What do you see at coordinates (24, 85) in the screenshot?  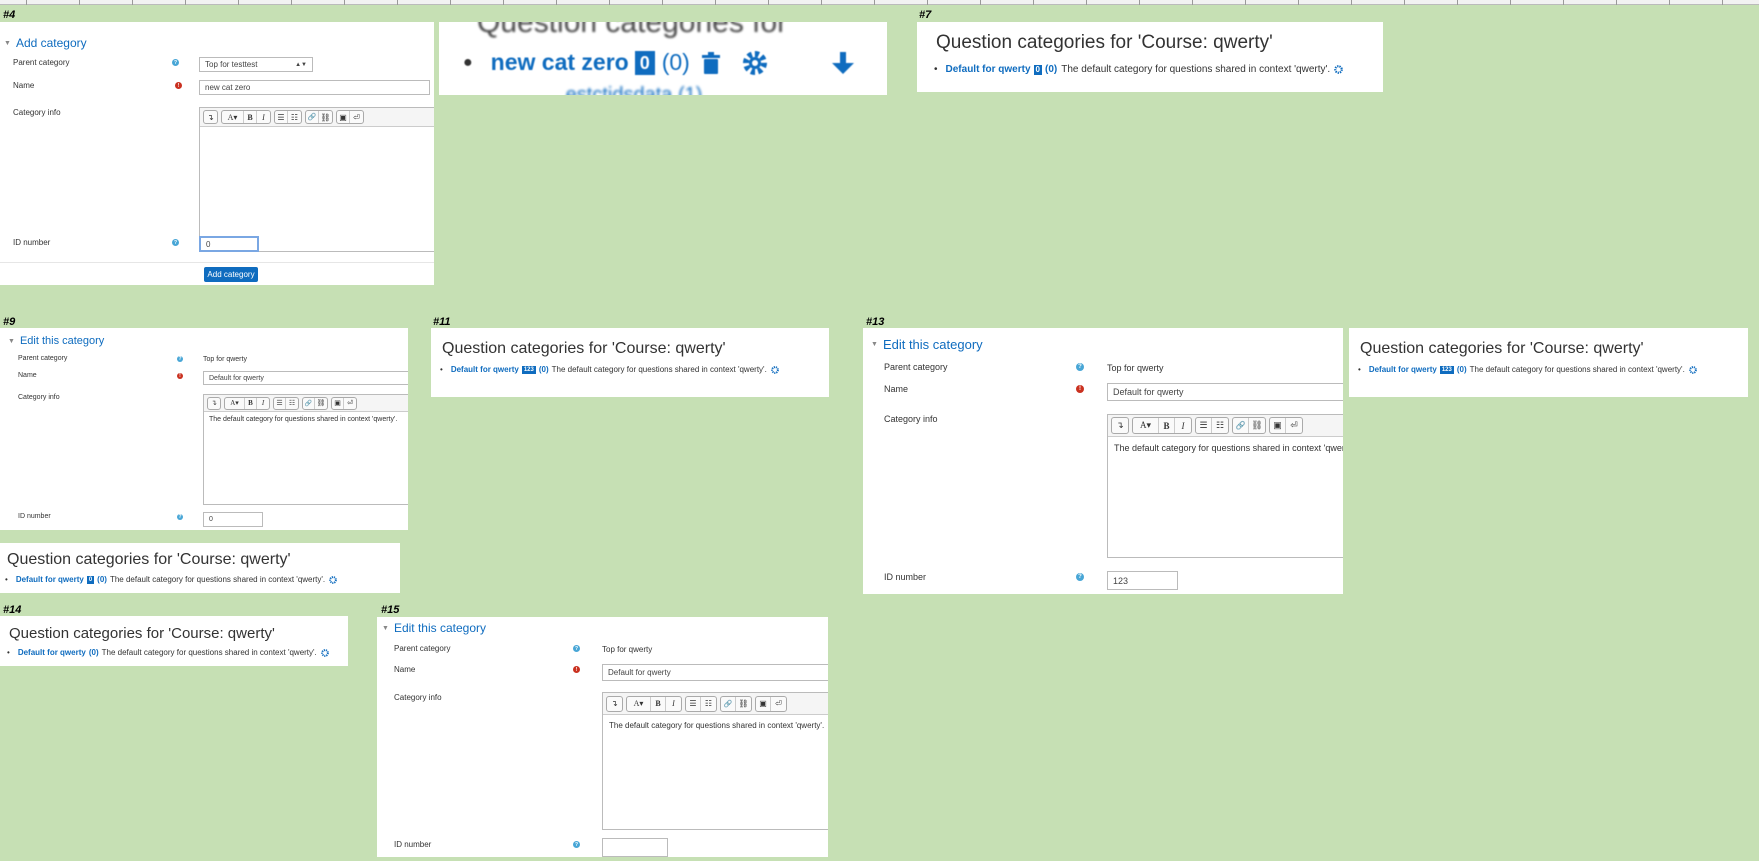 I see `name-label: Name` at bounding box center [24, 85].